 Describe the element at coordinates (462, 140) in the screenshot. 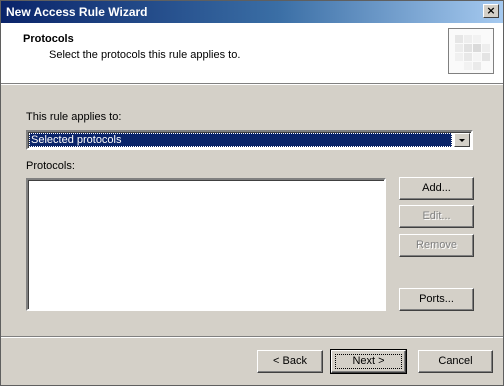

I see `chevron-down-icon` at that location.